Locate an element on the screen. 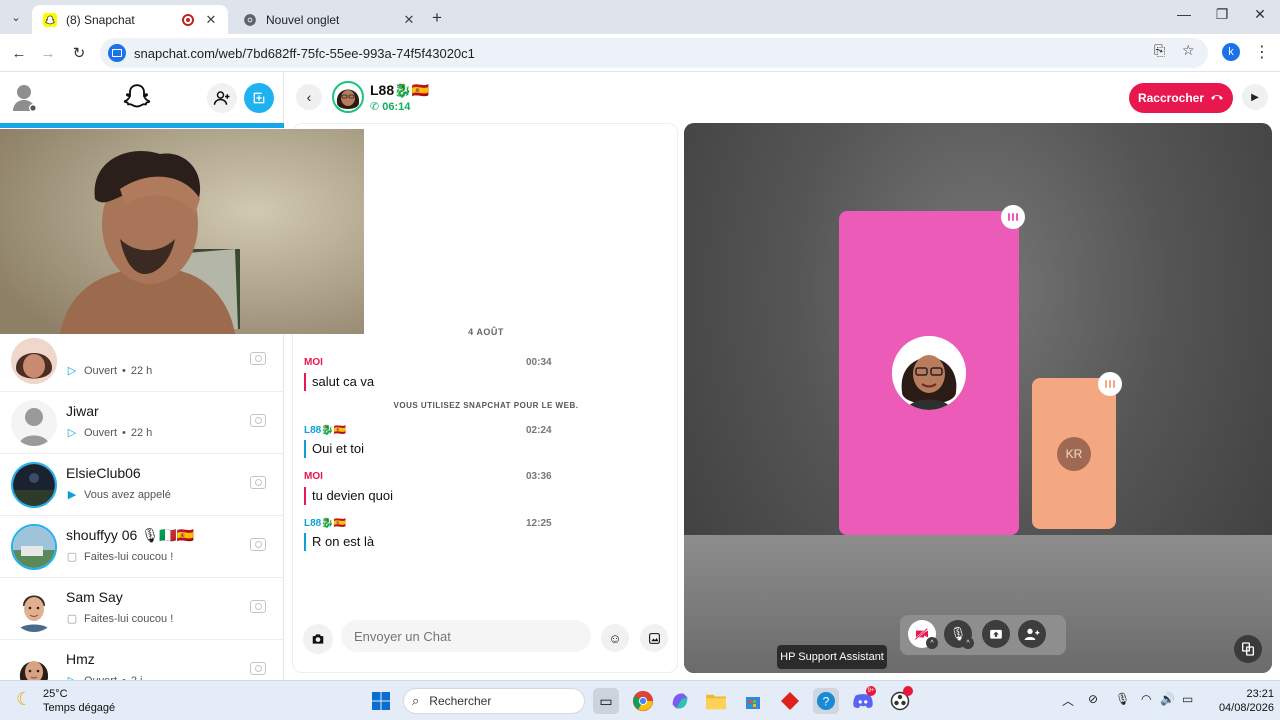  taskbar-search: ⌕ Rechercher is located at coordinates (494, 701).